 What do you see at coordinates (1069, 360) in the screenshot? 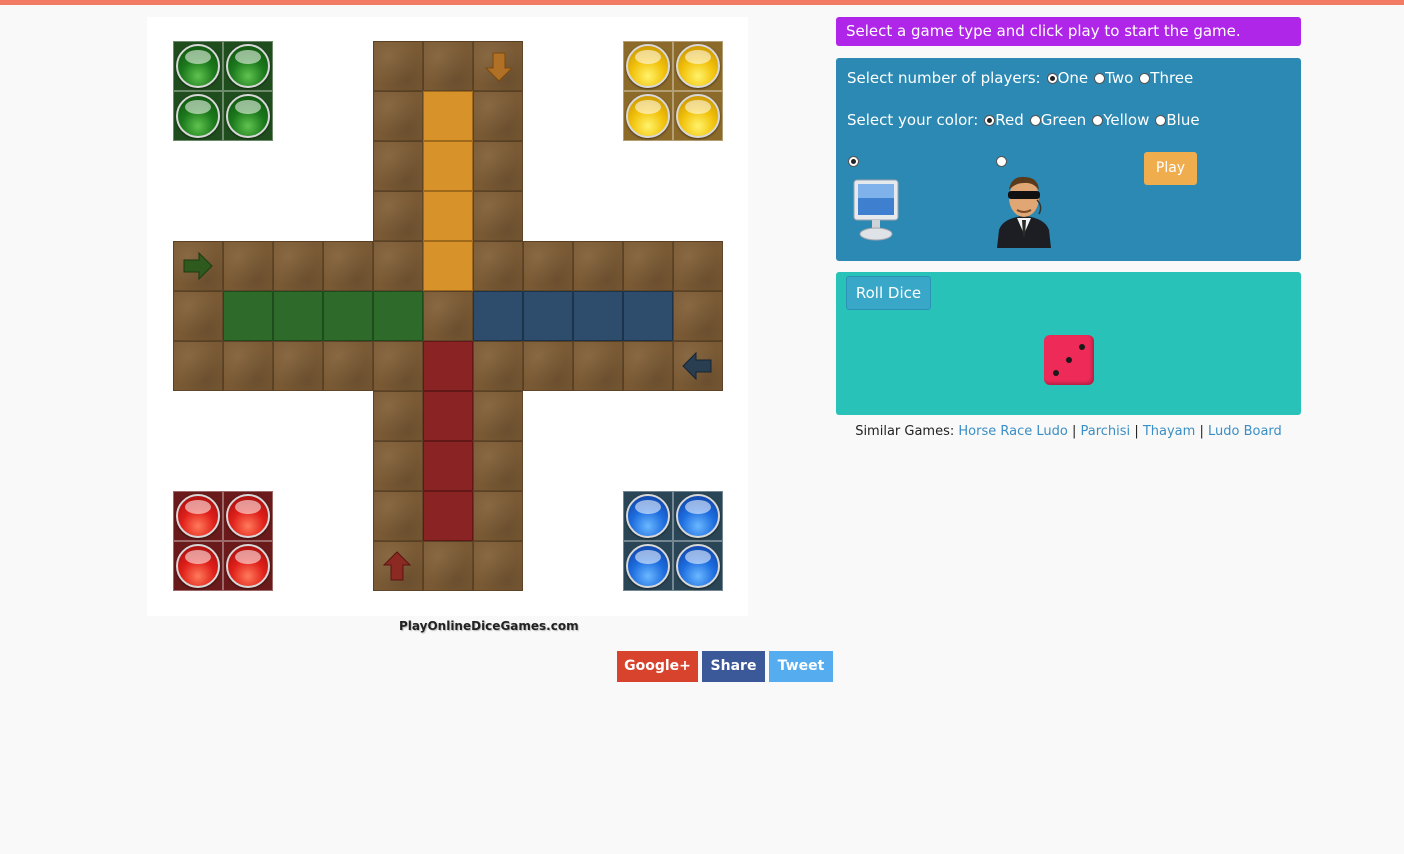
I see `dice-face-three` at bounding box center [1069, 360].